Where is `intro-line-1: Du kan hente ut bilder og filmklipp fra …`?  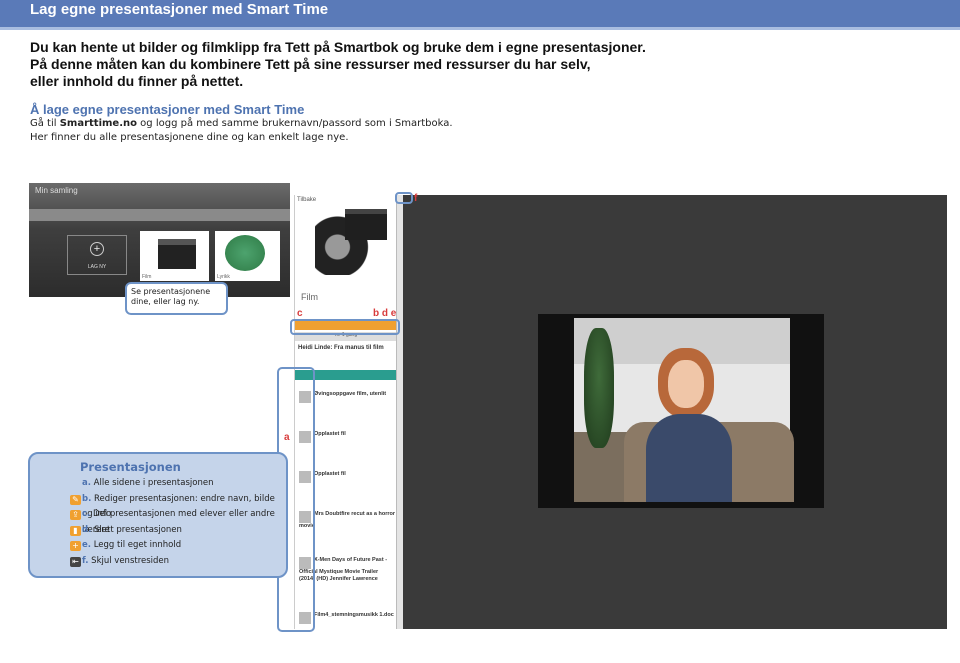
intro-line-1: Du kan hente ut bilder og filmklipp fra … is located at coordinates (338, 47).